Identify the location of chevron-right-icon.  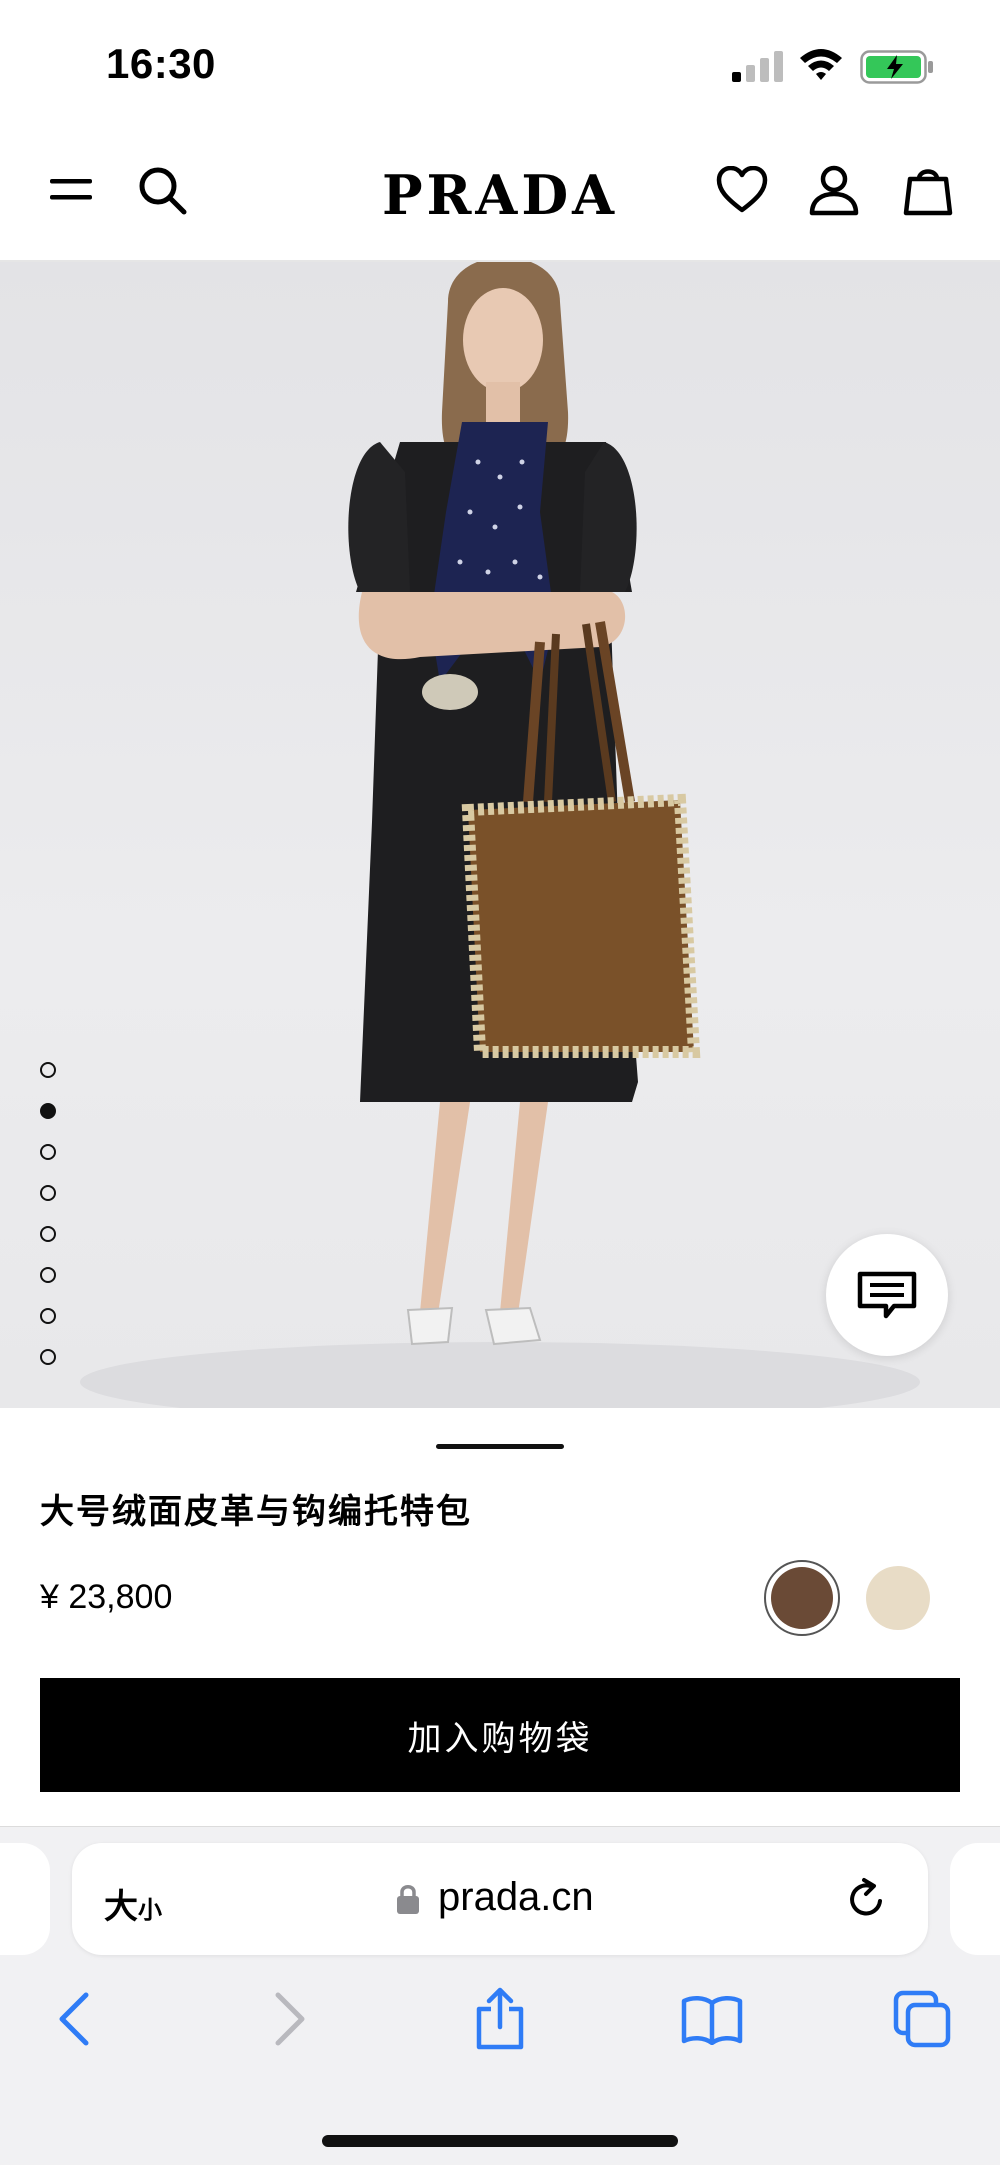
(290, 2019).